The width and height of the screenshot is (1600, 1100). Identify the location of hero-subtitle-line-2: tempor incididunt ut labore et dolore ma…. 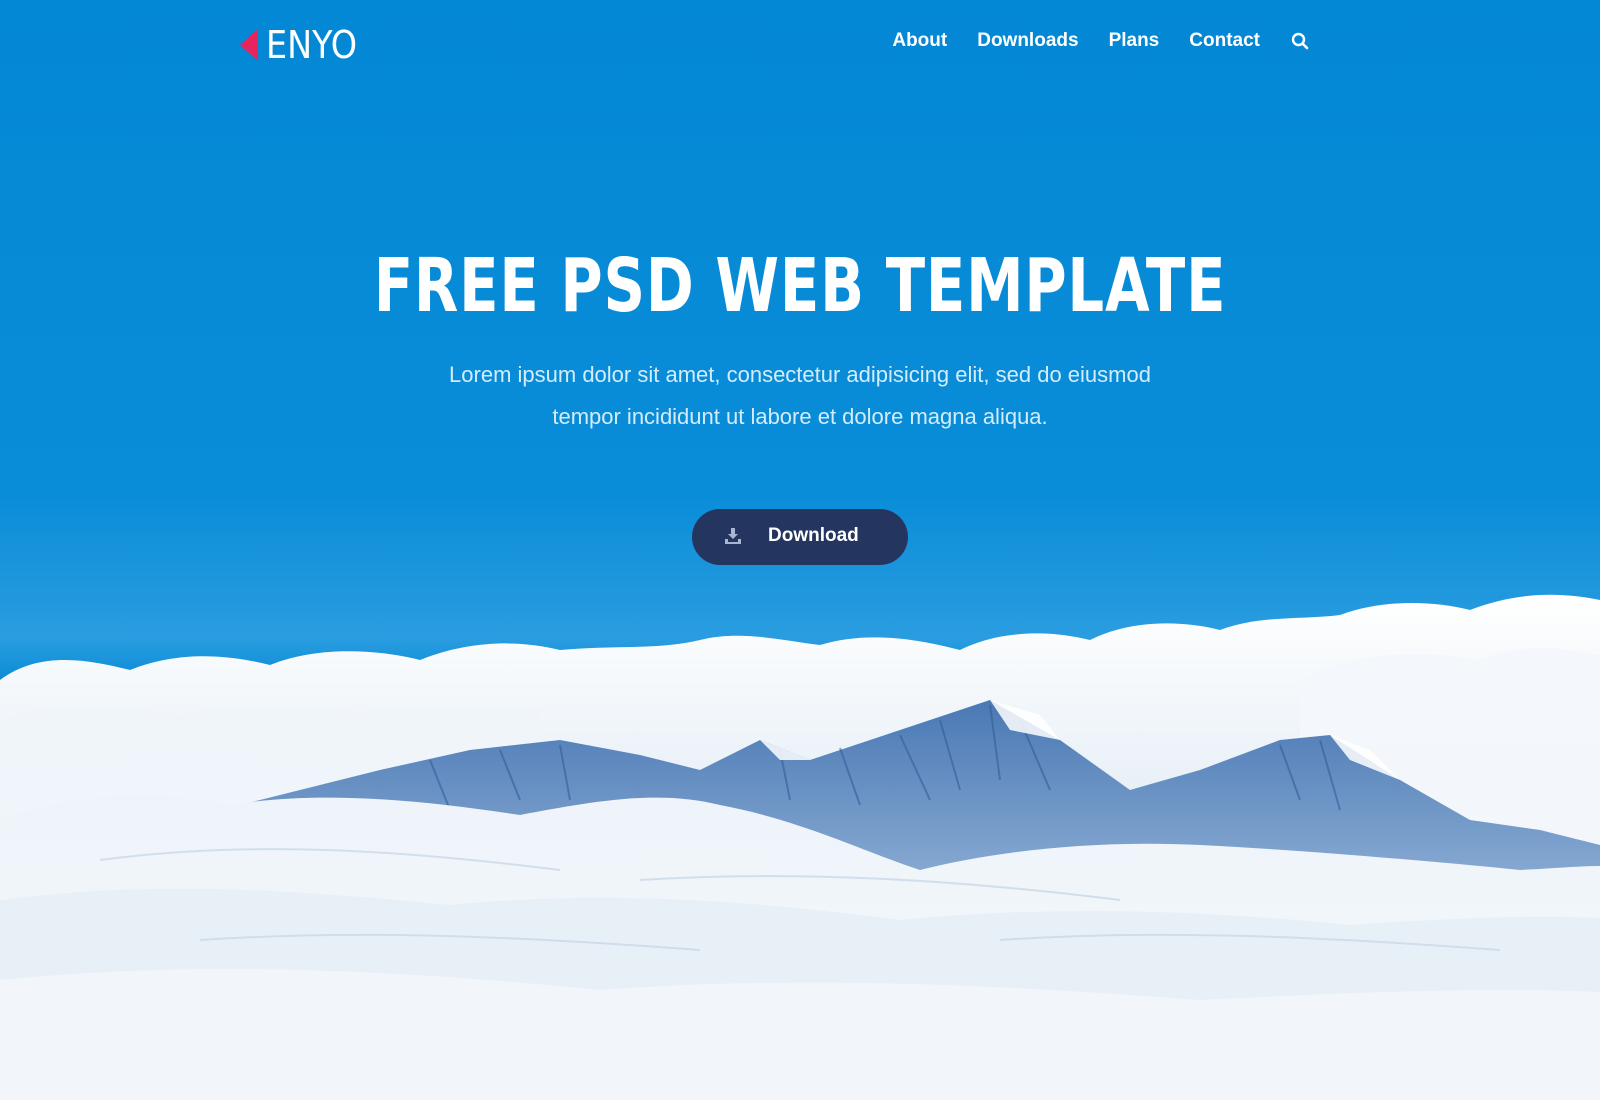
(800, 416).